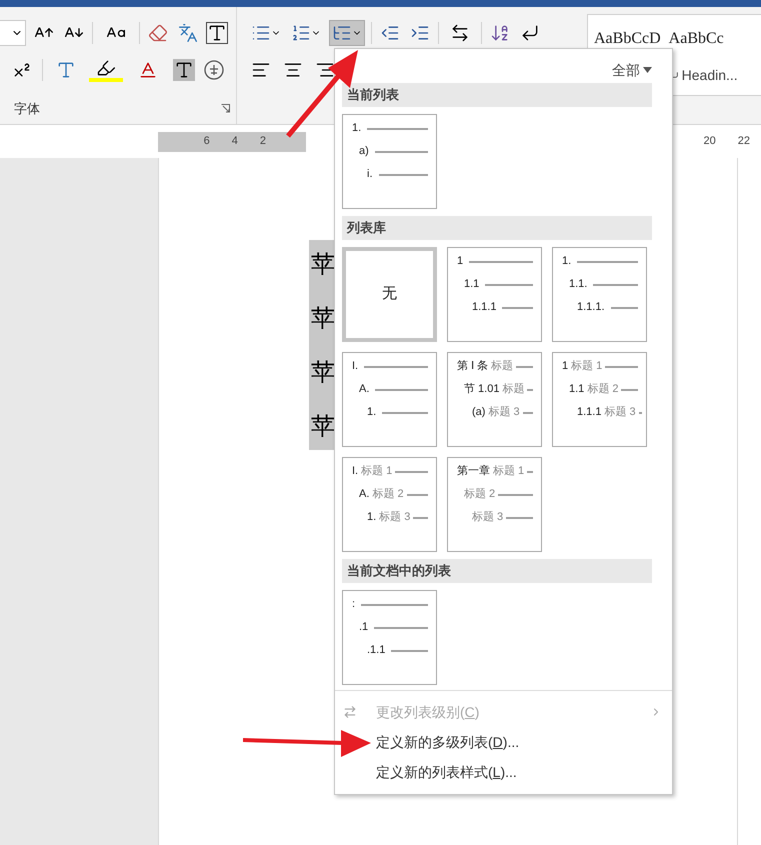  What do you see at coordinates (389, 504) in the screenshot?
I see `list-style-tile: I. 标题 1 A. 标题 2 1. 标题 3` at bounding box center [389, 504].